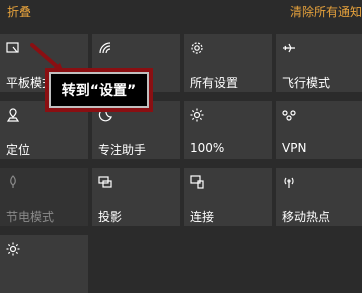 This screenshot has height=293, width=362. I want to click on tile-battery-saver: 节电模式, so click(44, 197).